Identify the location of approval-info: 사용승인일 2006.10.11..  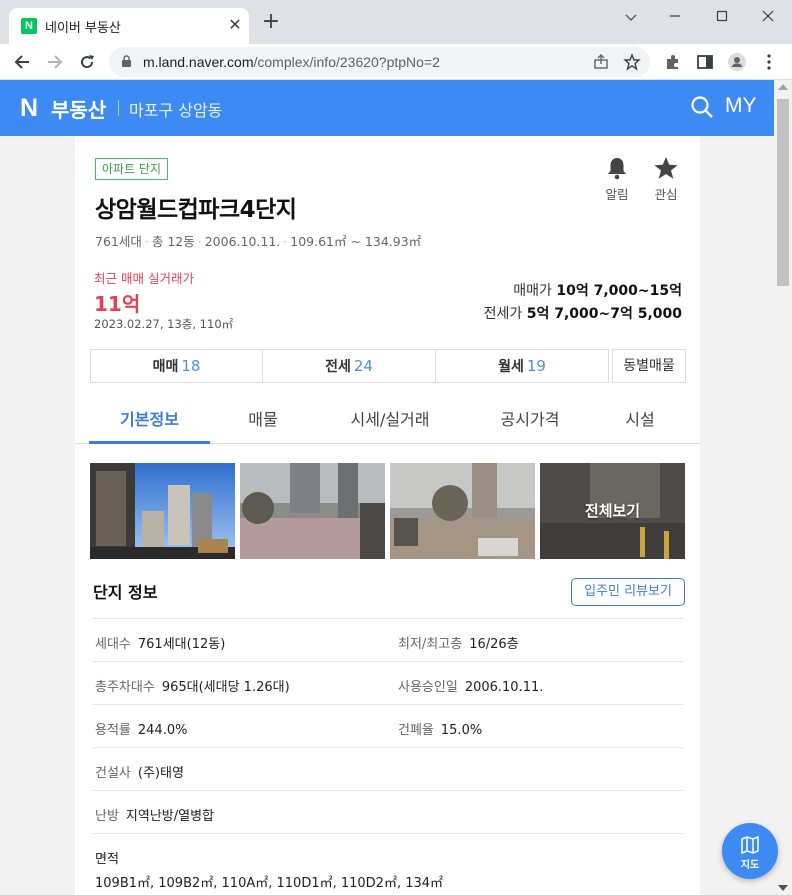
(470, 685).